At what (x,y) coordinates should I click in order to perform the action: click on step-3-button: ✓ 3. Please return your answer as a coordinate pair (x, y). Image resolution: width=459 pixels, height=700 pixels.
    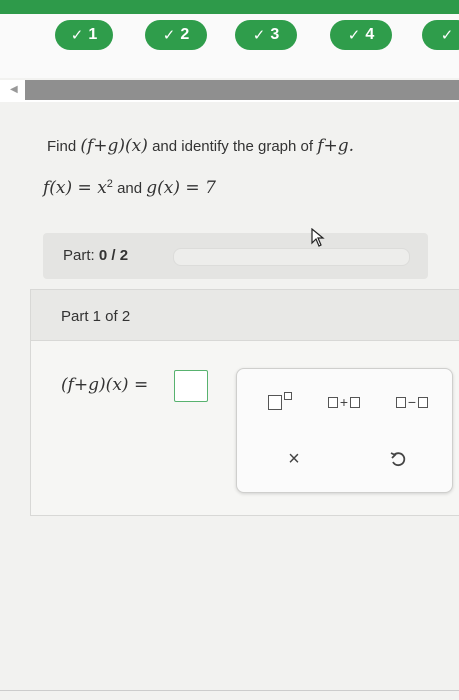
    Looking at the image, I should click on (266, 35).